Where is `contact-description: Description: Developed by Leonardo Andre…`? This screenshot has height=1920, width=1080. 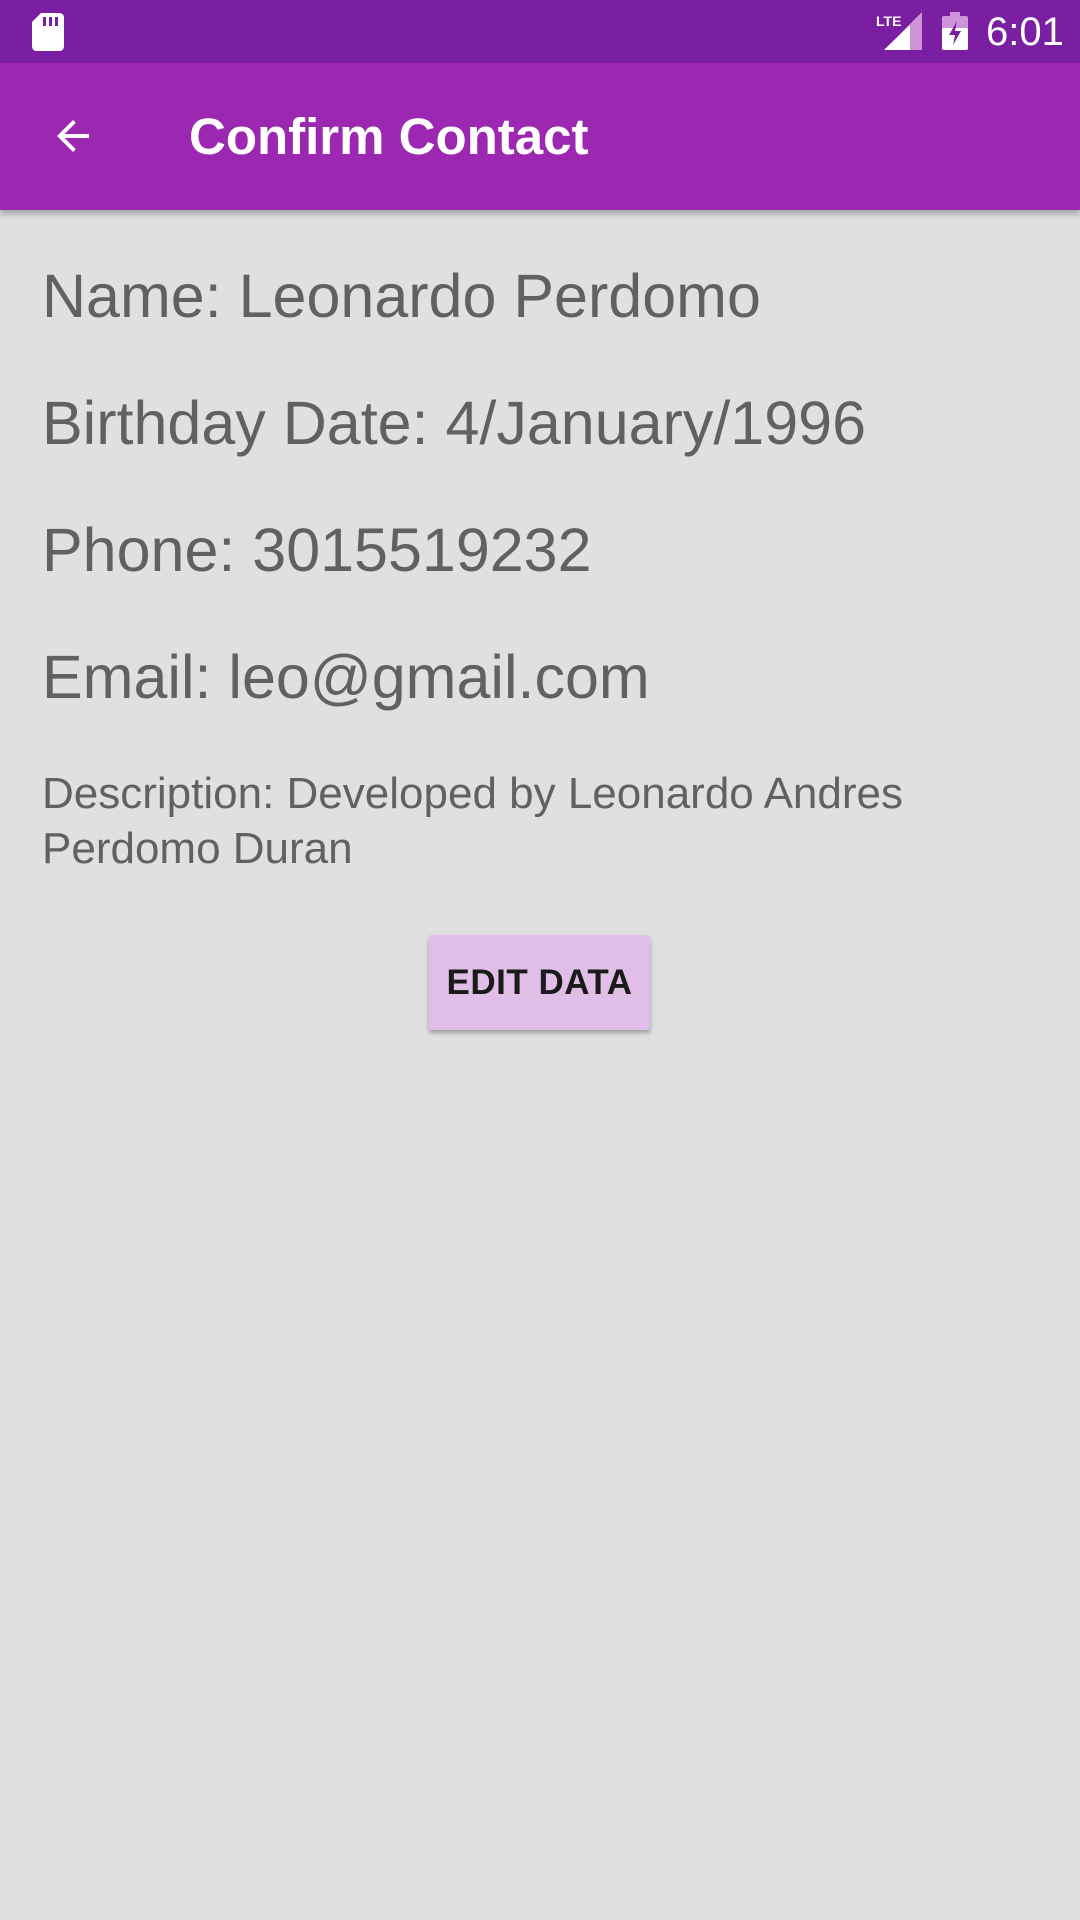 contact-description: Description: Developed by Leonardo Andre… is located at coordinates (472, 821).